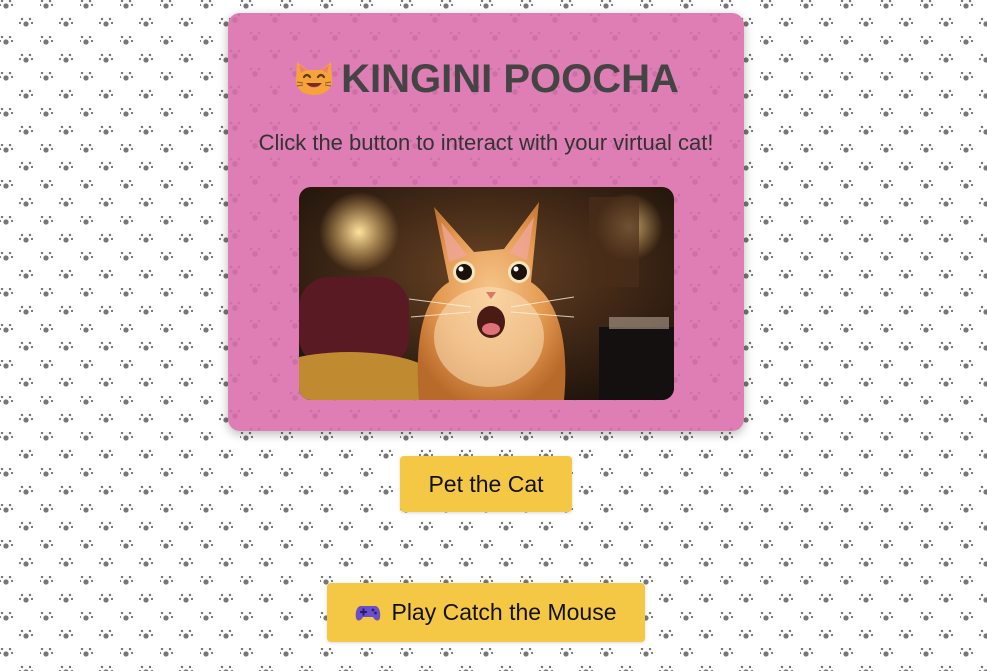  Describe the element at coordinates (510, 79) in the screenshot. I see `title-text: KINGINI POOCHA` at that location.